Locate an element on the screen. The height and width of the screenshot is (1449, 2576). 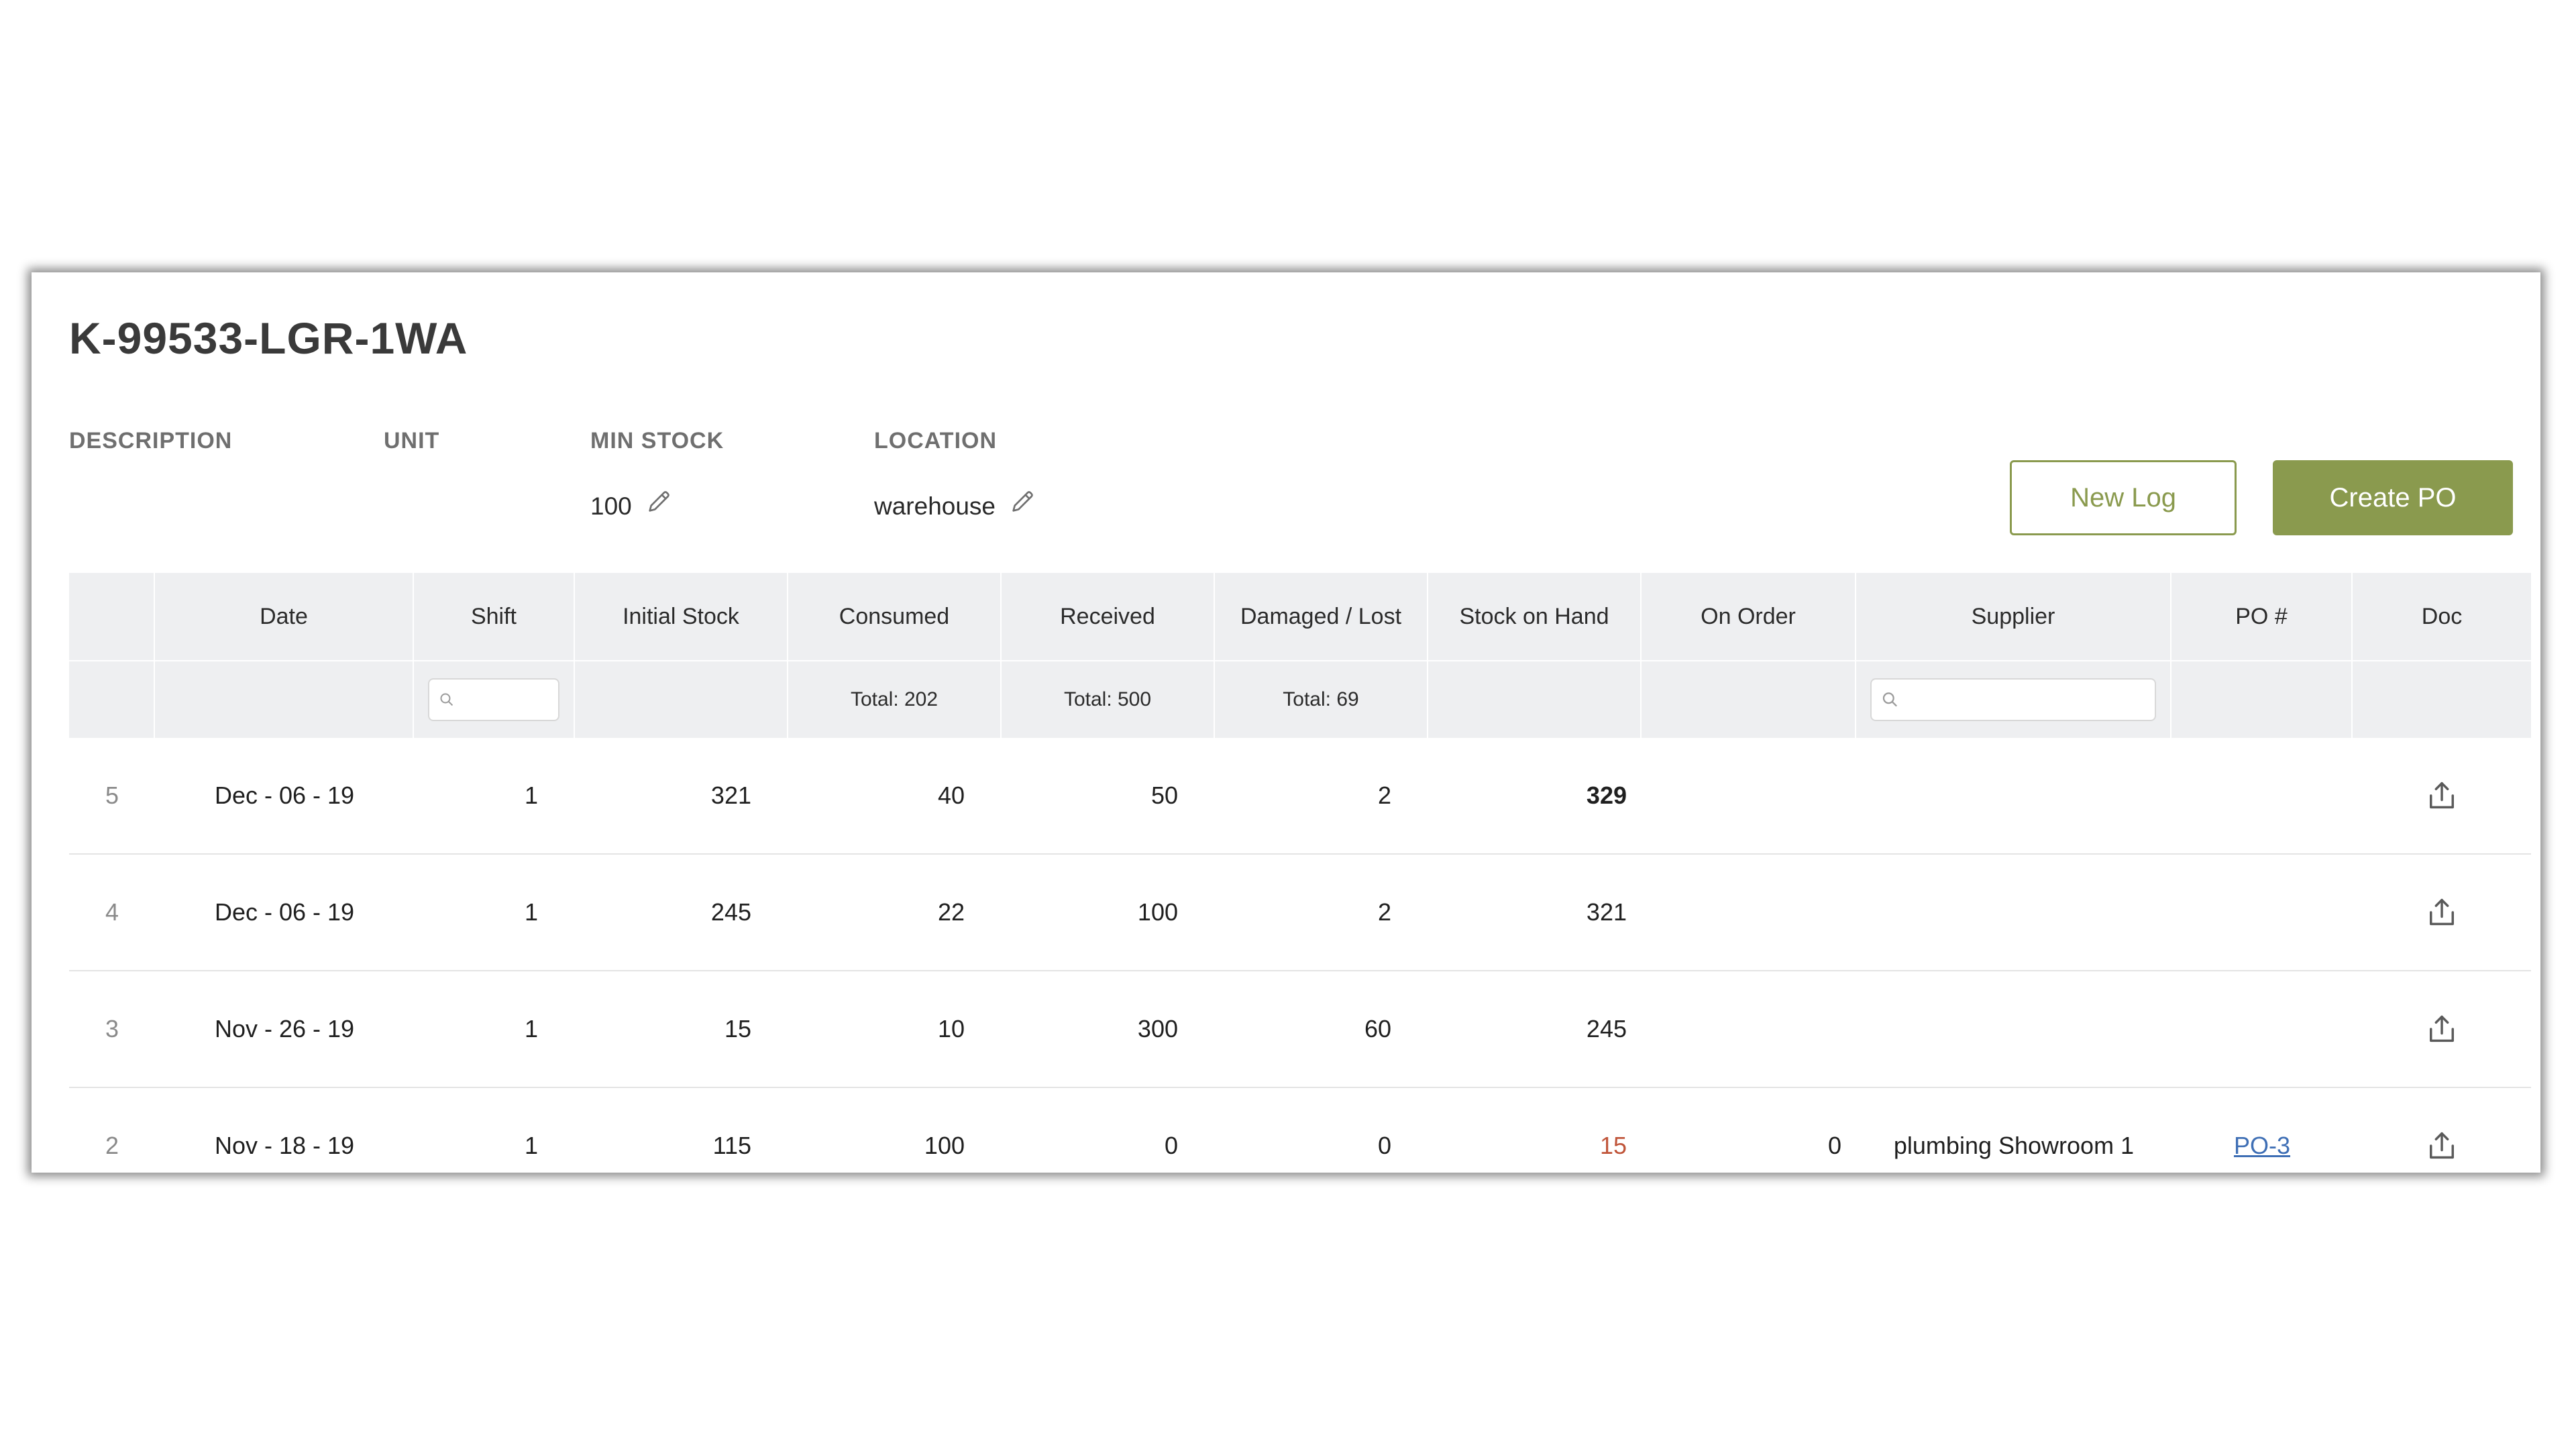
filter-cell-initial-stock is located at coordinates (681, 699).